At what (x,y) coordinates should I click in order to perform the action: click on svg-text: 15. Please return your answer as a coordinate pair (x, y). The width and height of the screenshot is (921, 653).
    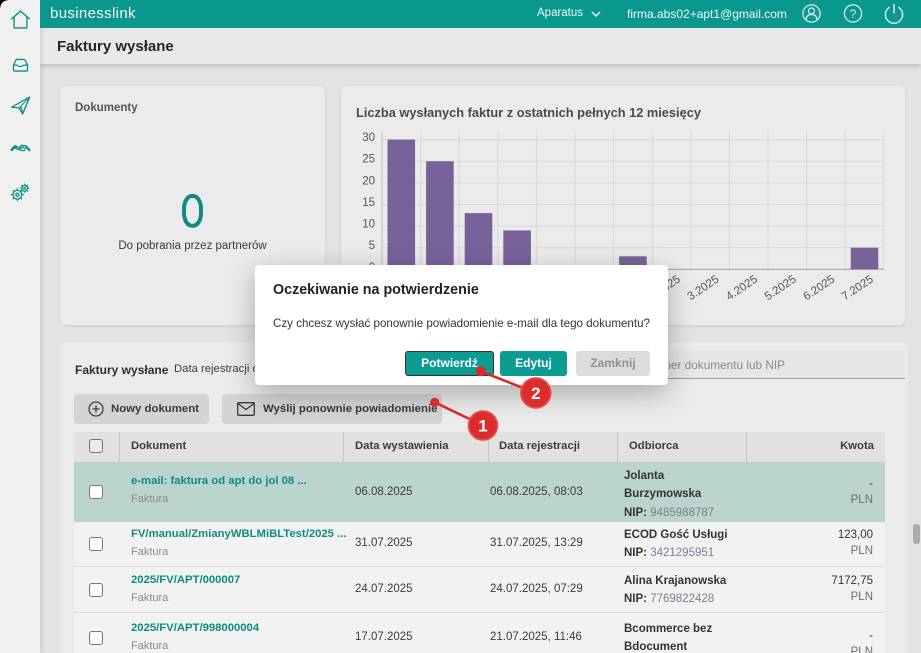
    Looking at the image, I should click on (368, 203).